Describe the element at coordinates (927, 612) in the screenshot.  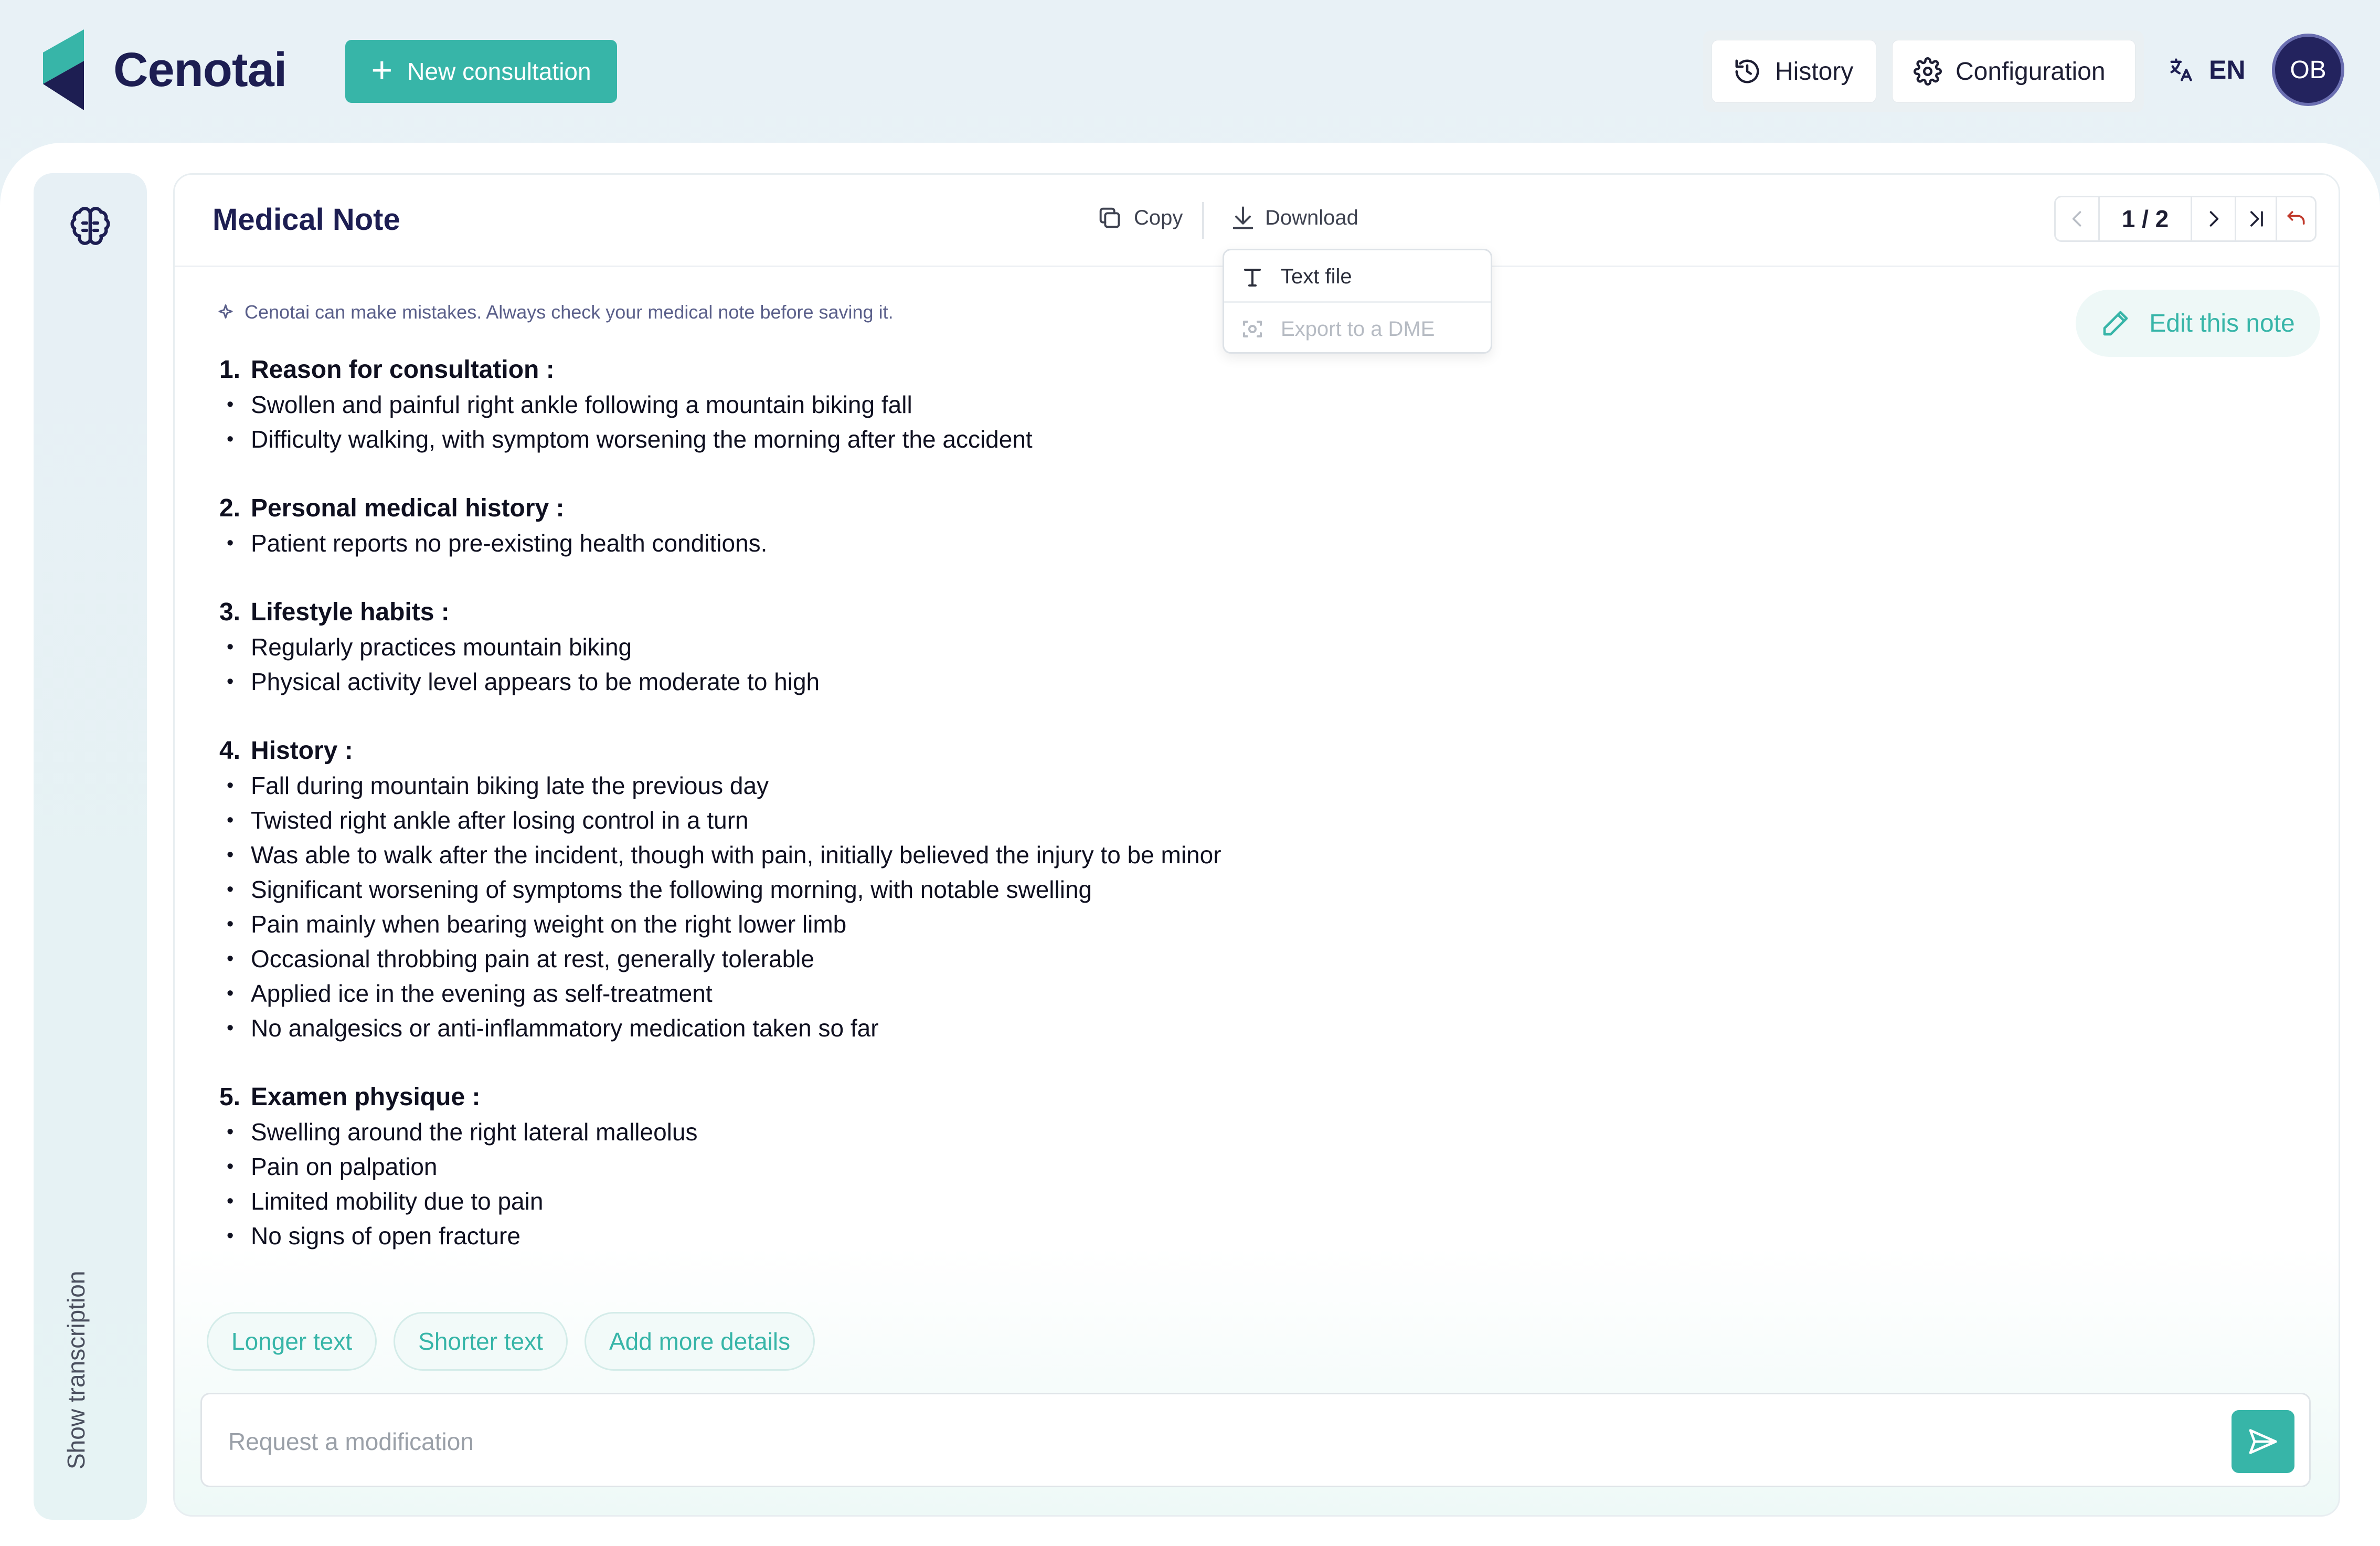
I see `section-title: 3. Lifestyle habits :` at that location.